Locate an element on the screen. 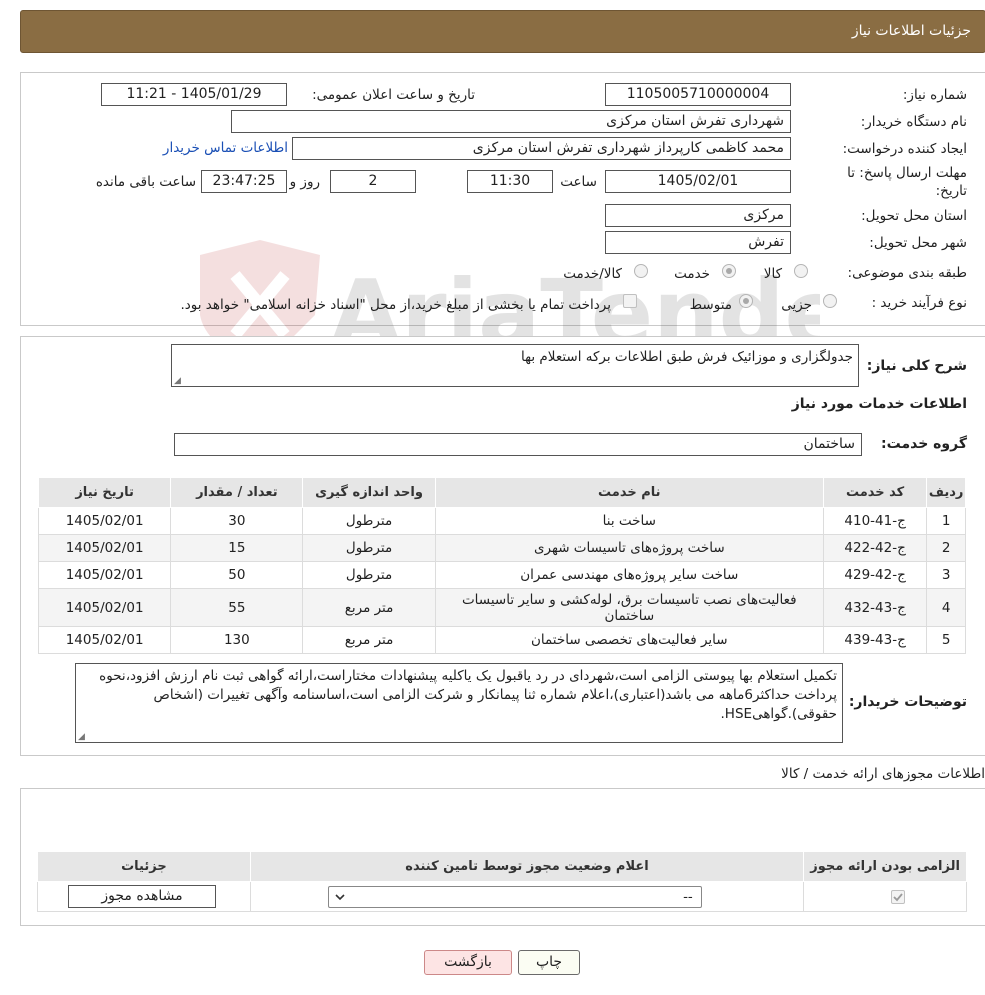  col-name: نام خدمت is located at coordinates (629, 492).